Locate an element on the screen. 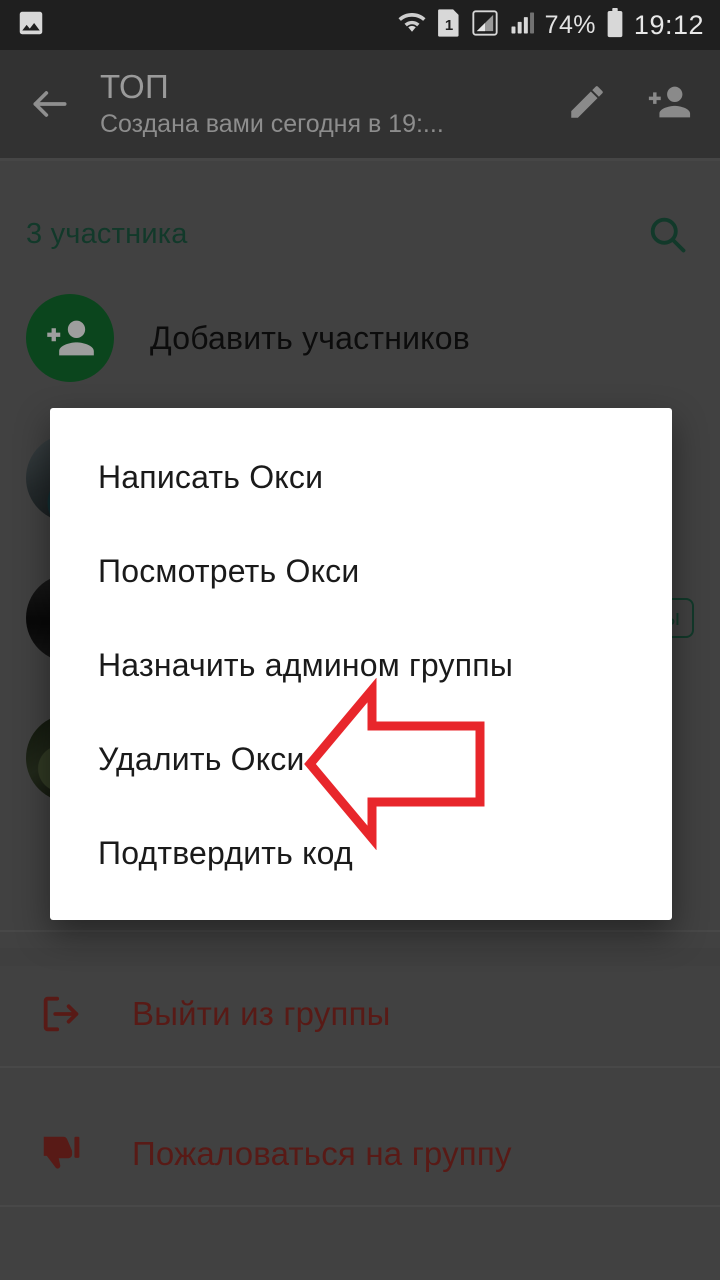 The width and height of the screenshot is (720, 1280). svg-text: 1 is located at coordinates (449, 24).